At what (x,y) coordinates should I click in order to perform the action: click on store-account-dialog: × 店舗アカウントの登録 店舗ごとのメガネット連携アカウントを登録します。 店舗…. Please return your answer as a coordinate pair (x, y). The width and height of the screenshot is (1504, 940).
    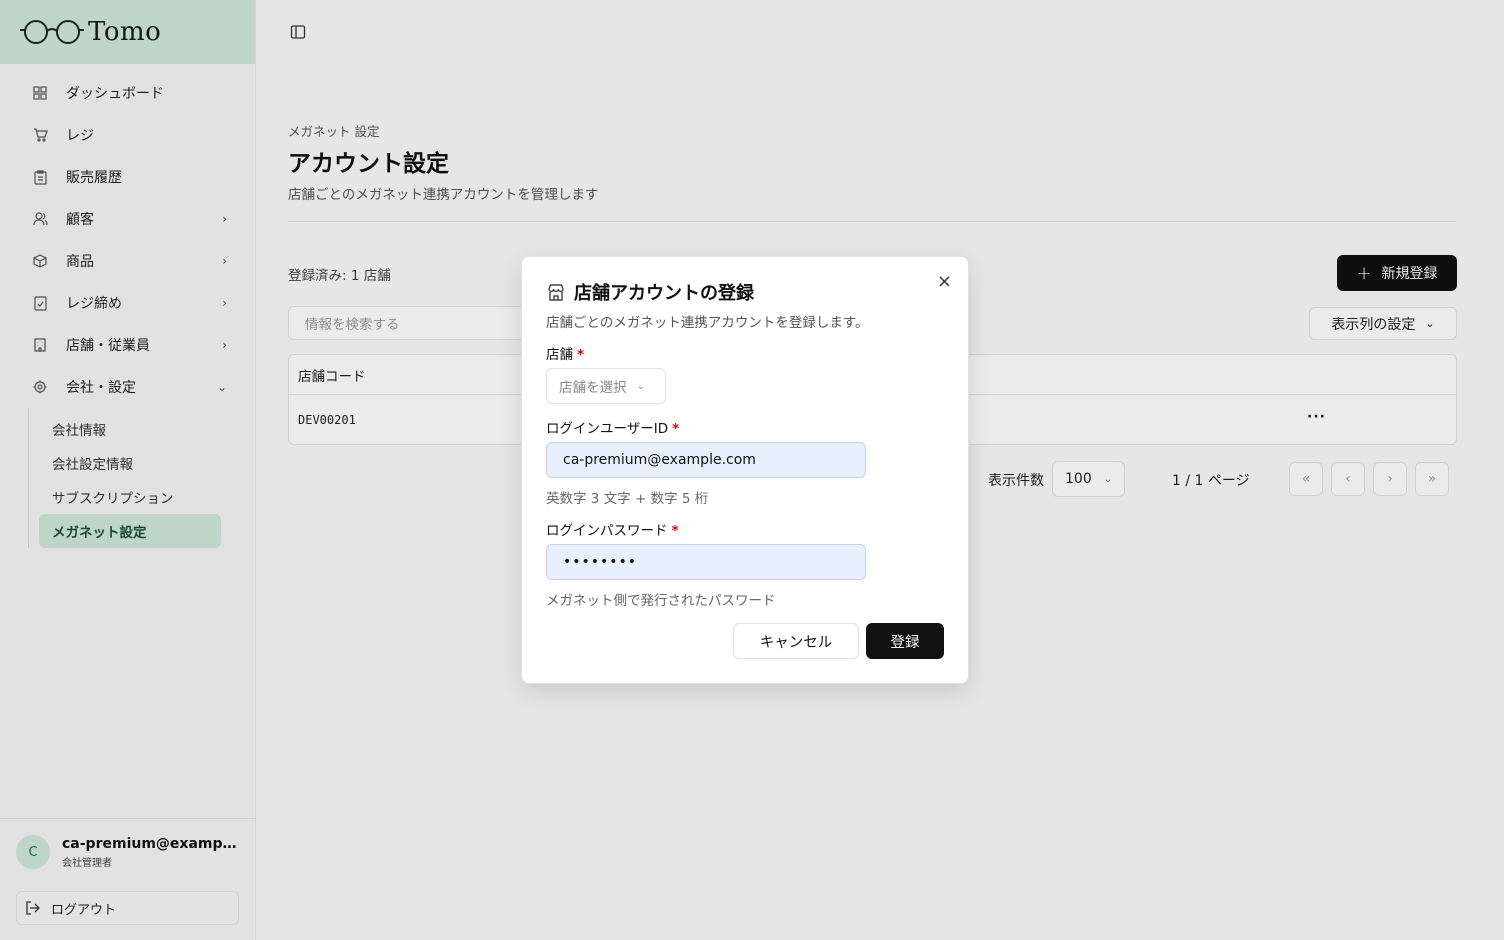
    Looking at the image, I should click on (745, 470).